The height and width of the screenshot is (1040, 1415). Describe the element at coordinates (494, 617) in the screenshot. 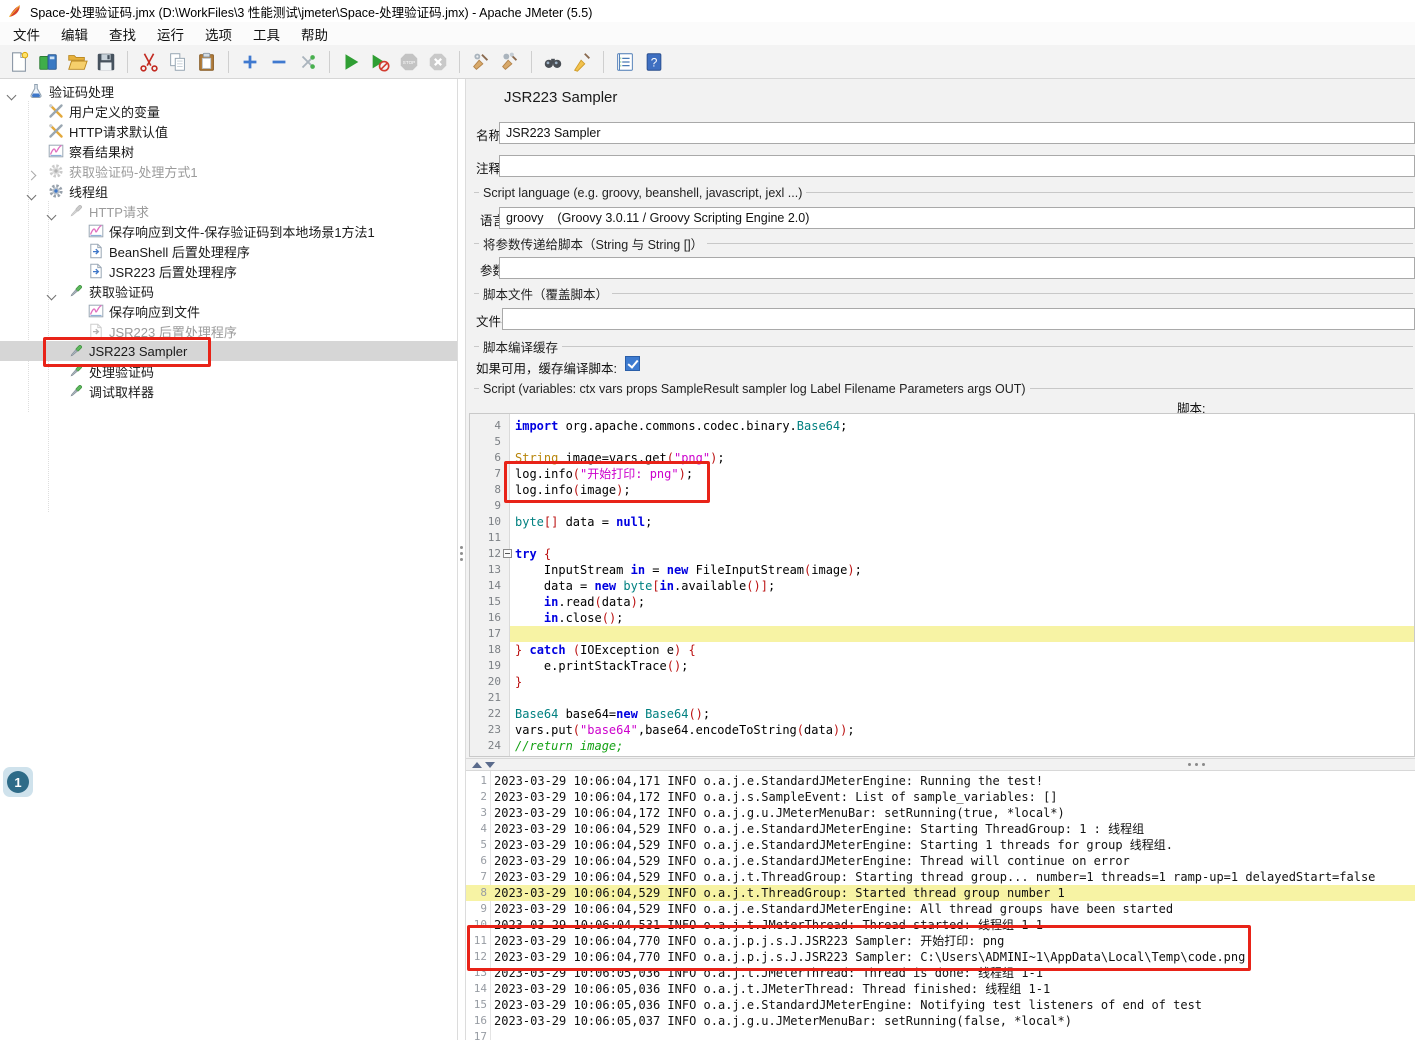

I see `line-number: 16` at that location.